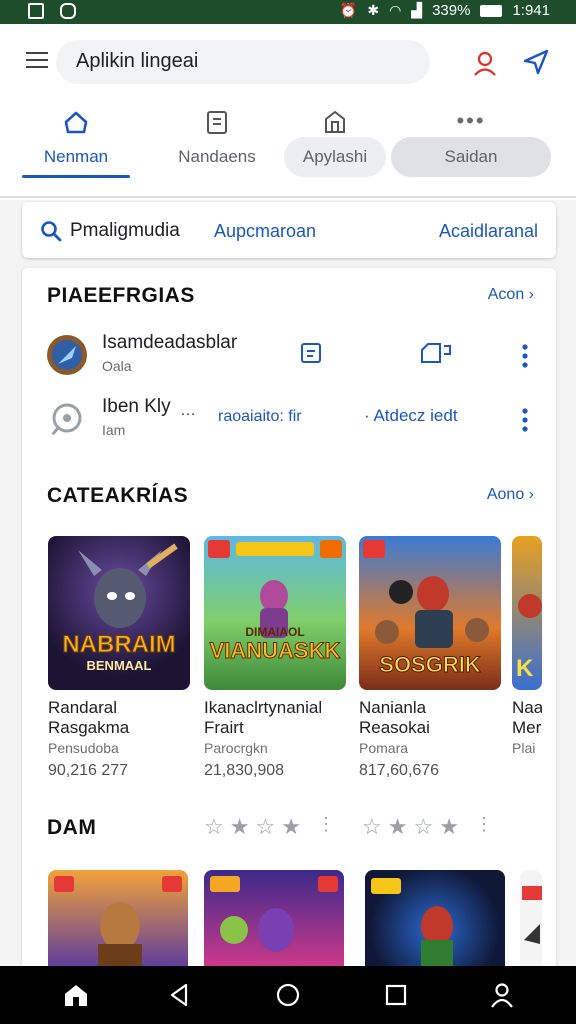  Describe the element at coordinates (37, 60) in the screenshot. I see `hamburger-menu-icon` at that location.